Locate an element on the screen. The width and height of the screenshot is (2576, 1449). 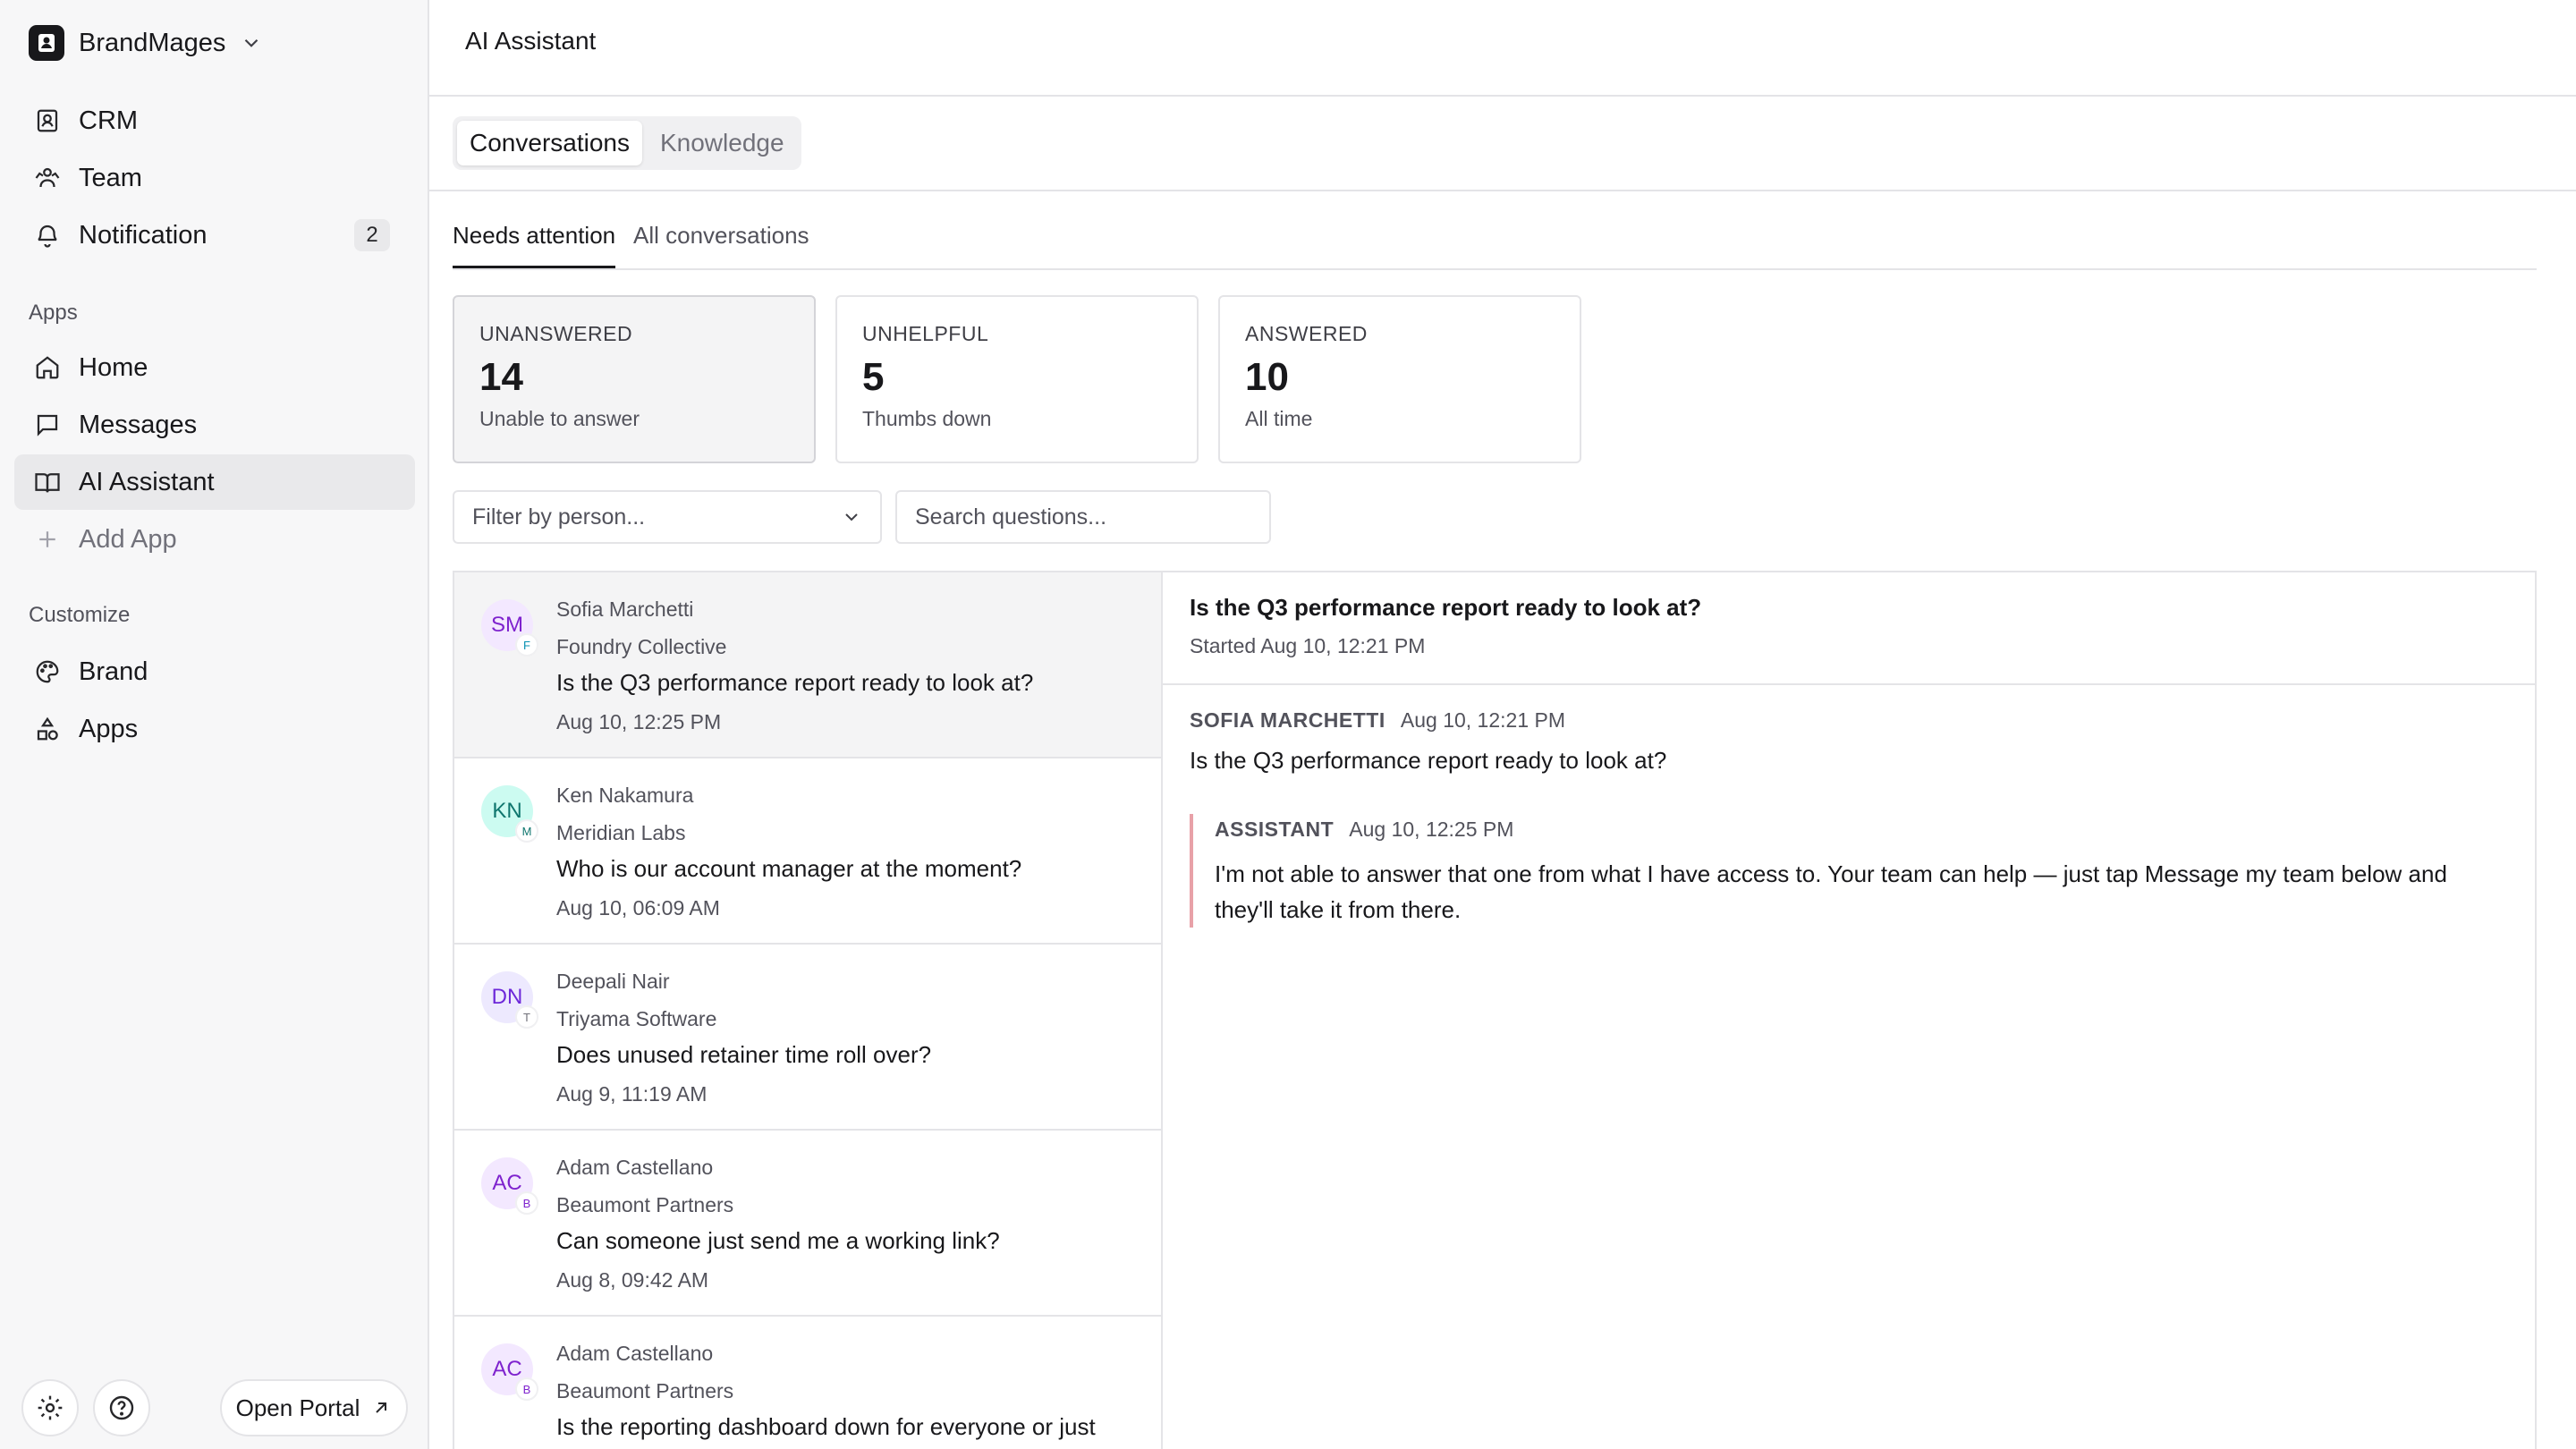
team-icon is located at coordinates (47, 178).